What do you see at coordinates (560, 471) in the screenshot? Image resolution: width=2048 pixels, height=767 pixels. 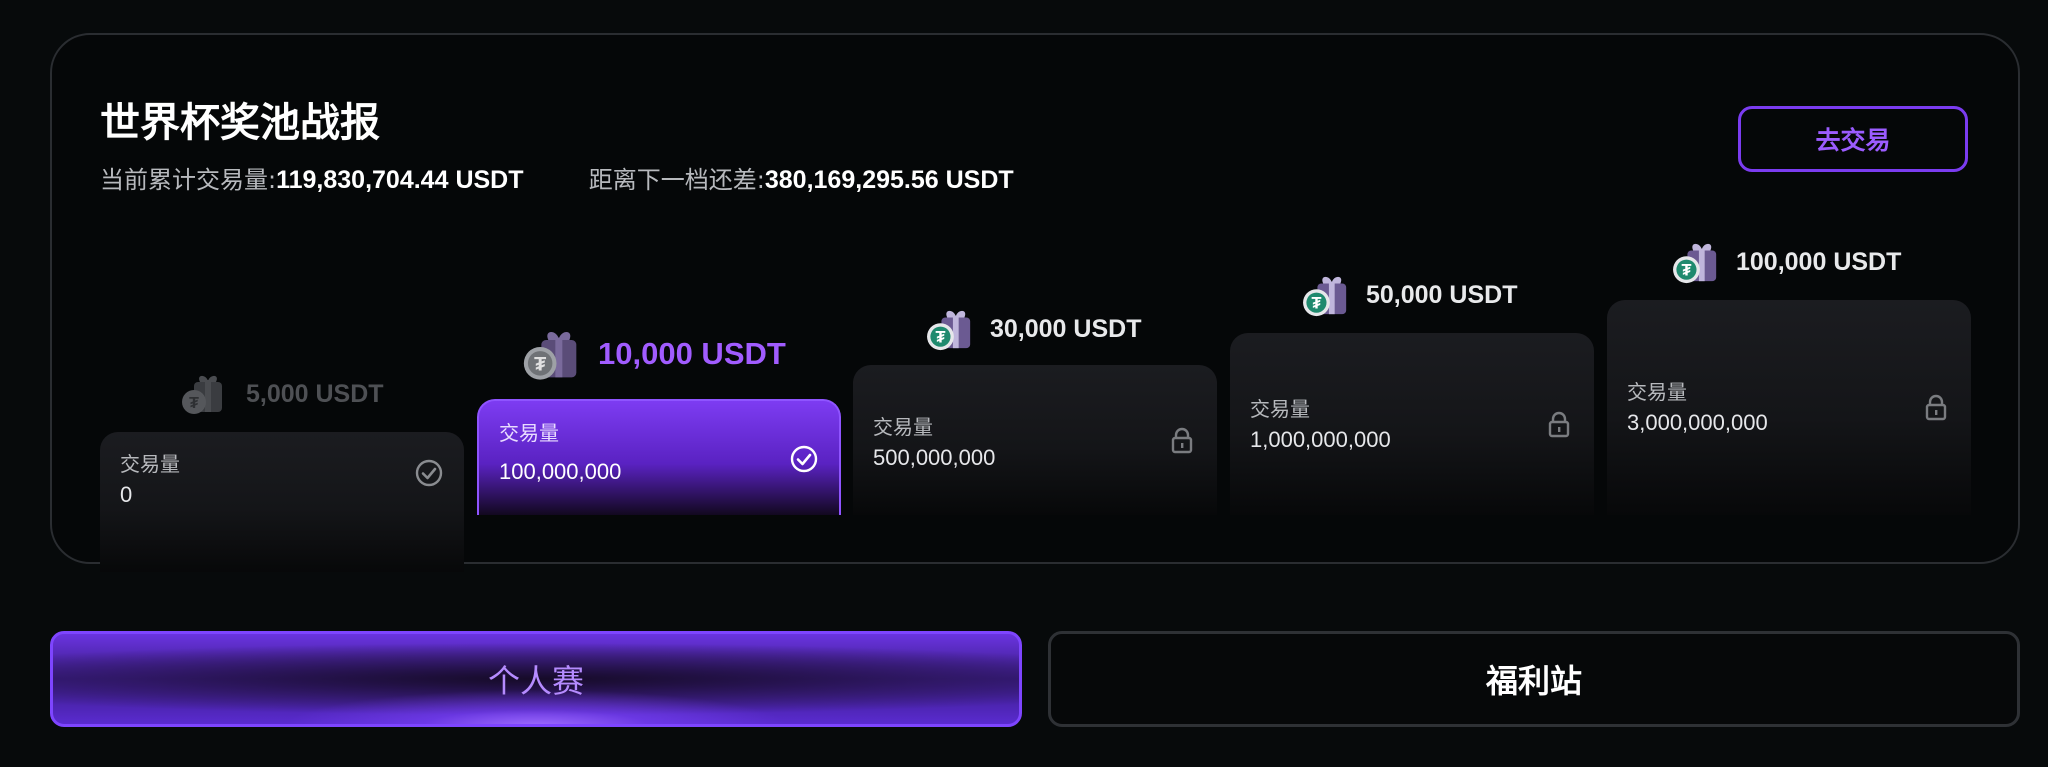 I see `tier-volume-value: 100,000,000` at bounding box center [560, 471].